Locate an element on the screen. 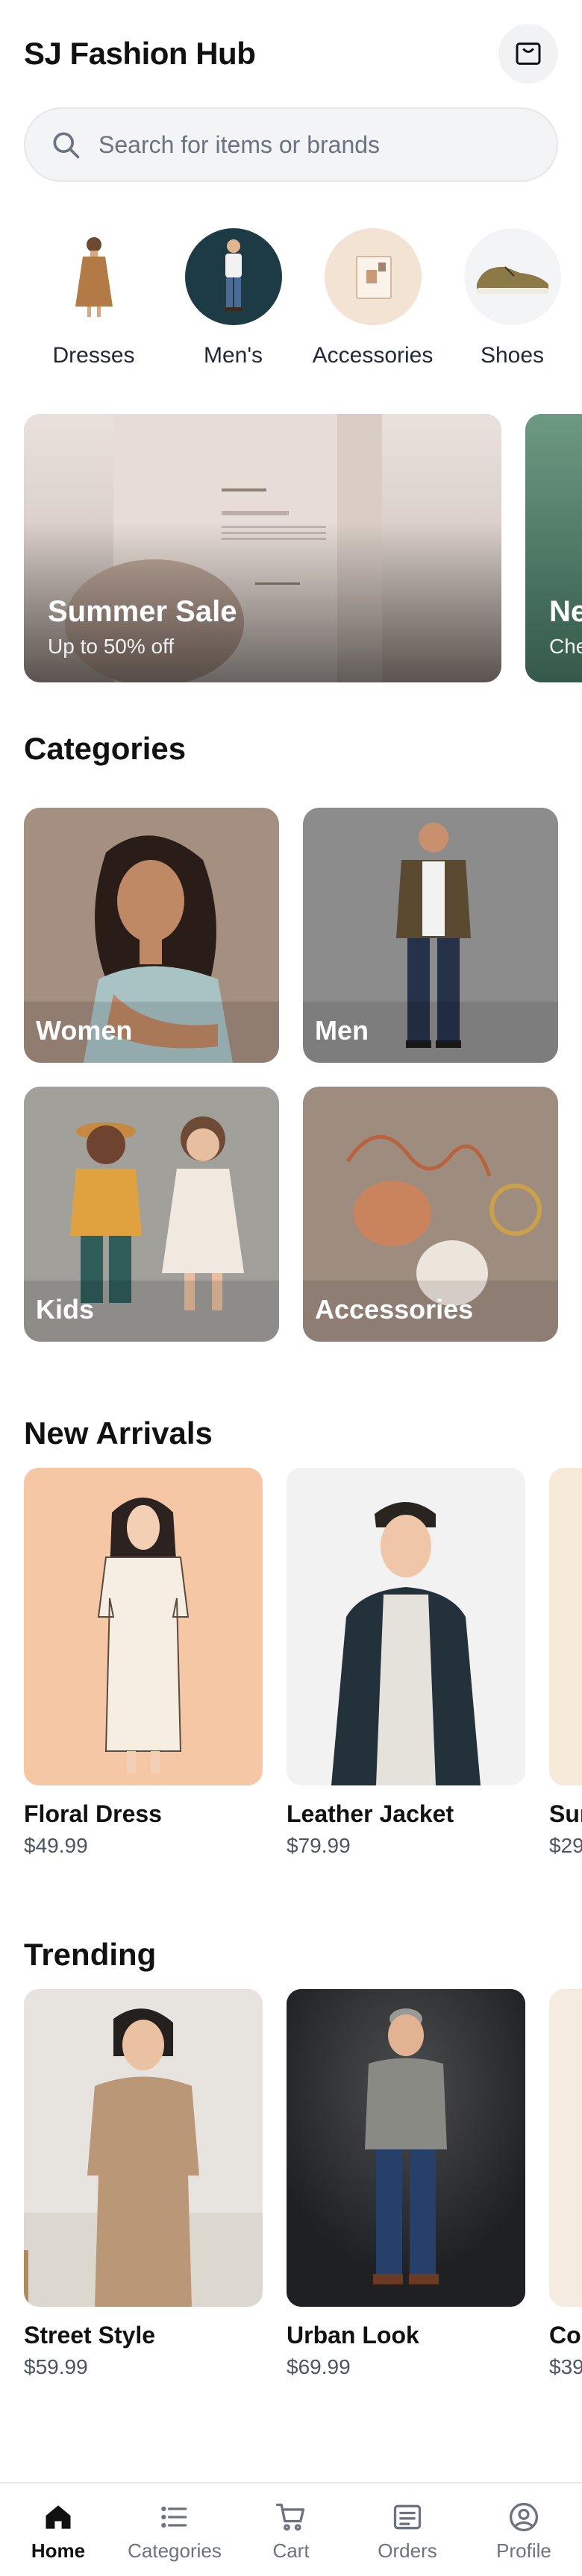  shopping-bag-icon is located at coordinates (528, 54).